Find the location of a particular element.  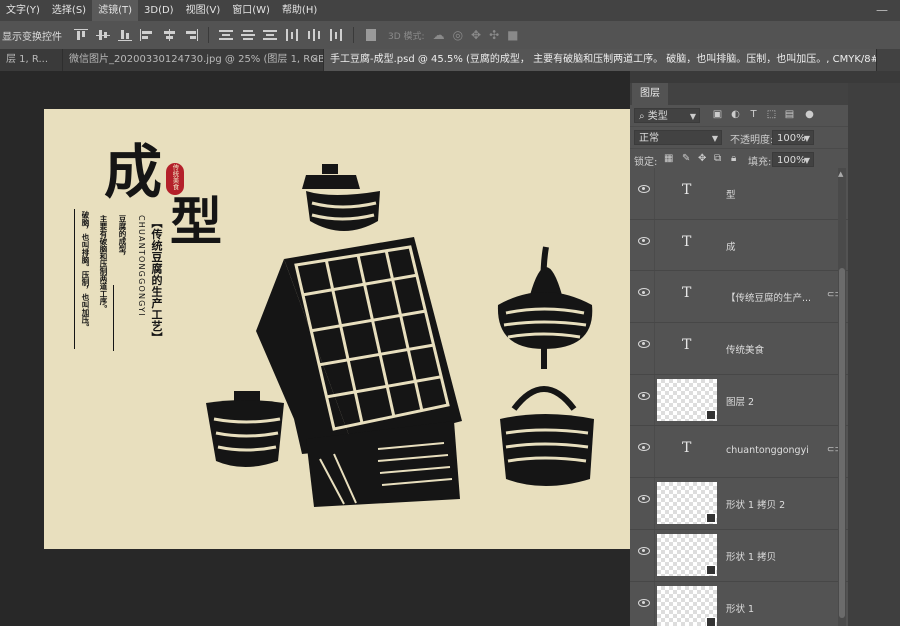

layer-row: 图层 2 is located at coordinates (739, 400).